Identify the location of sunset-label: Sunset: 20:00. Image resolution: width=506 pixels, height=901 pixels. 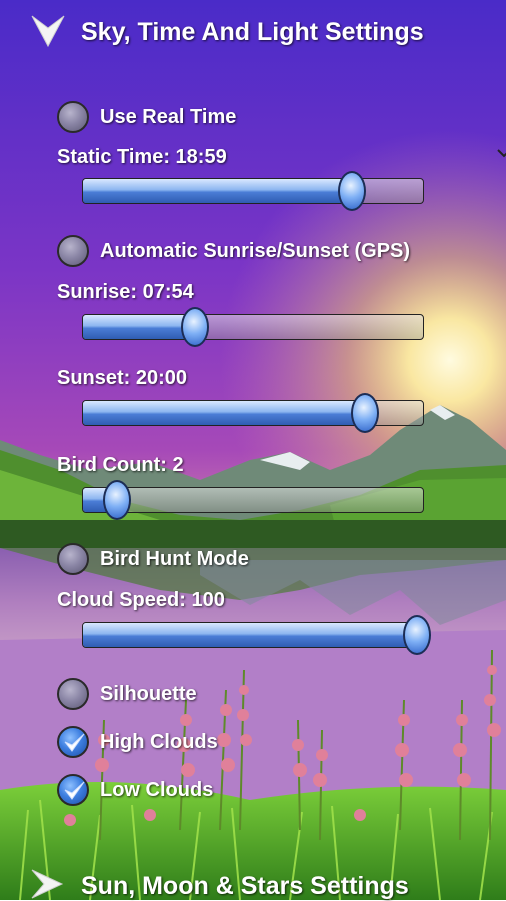
(122, 378).